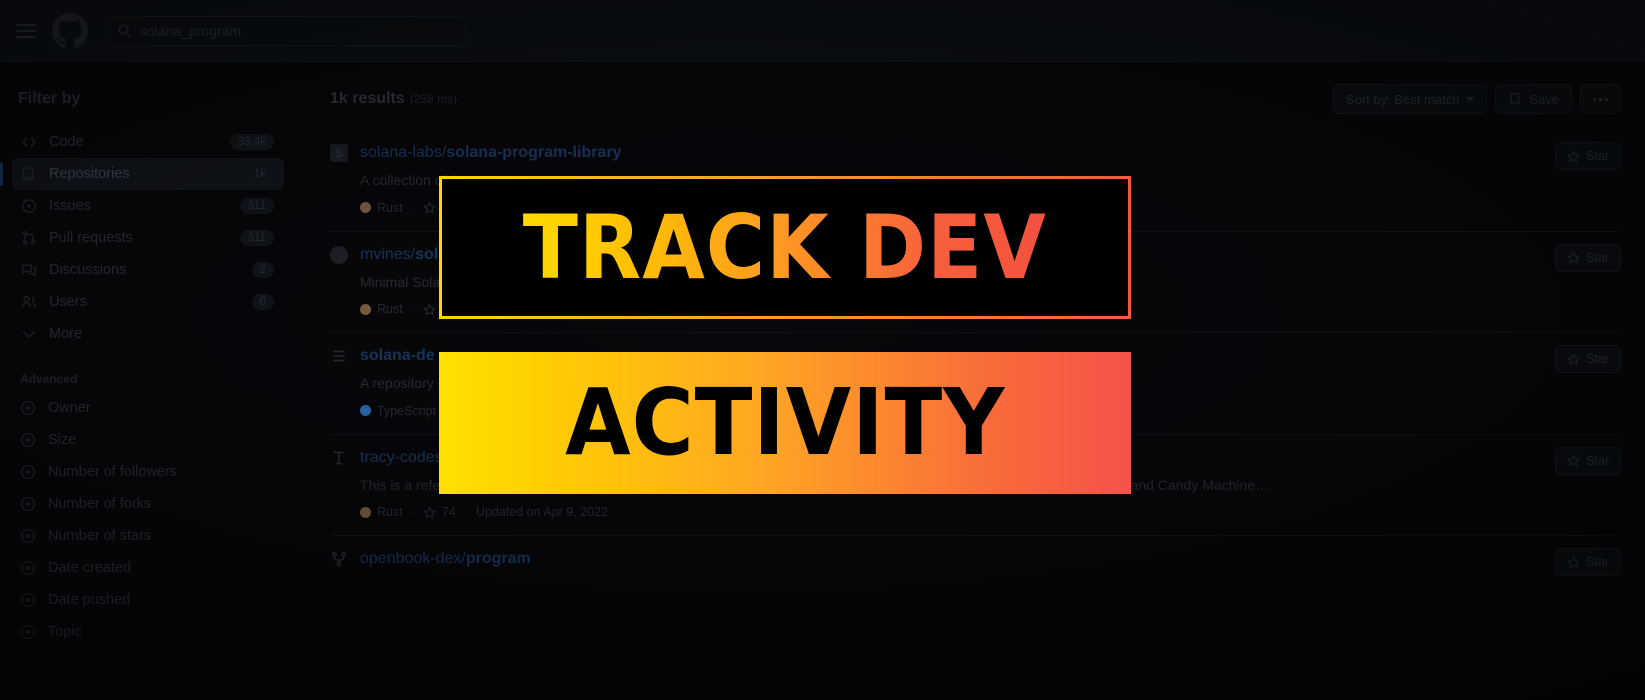 The width and height of the screenshot is (1645, 700). Describe the element at coordinates (403, 152) in the screenshot. I see `repo-owner: solana-labs/` at that location.